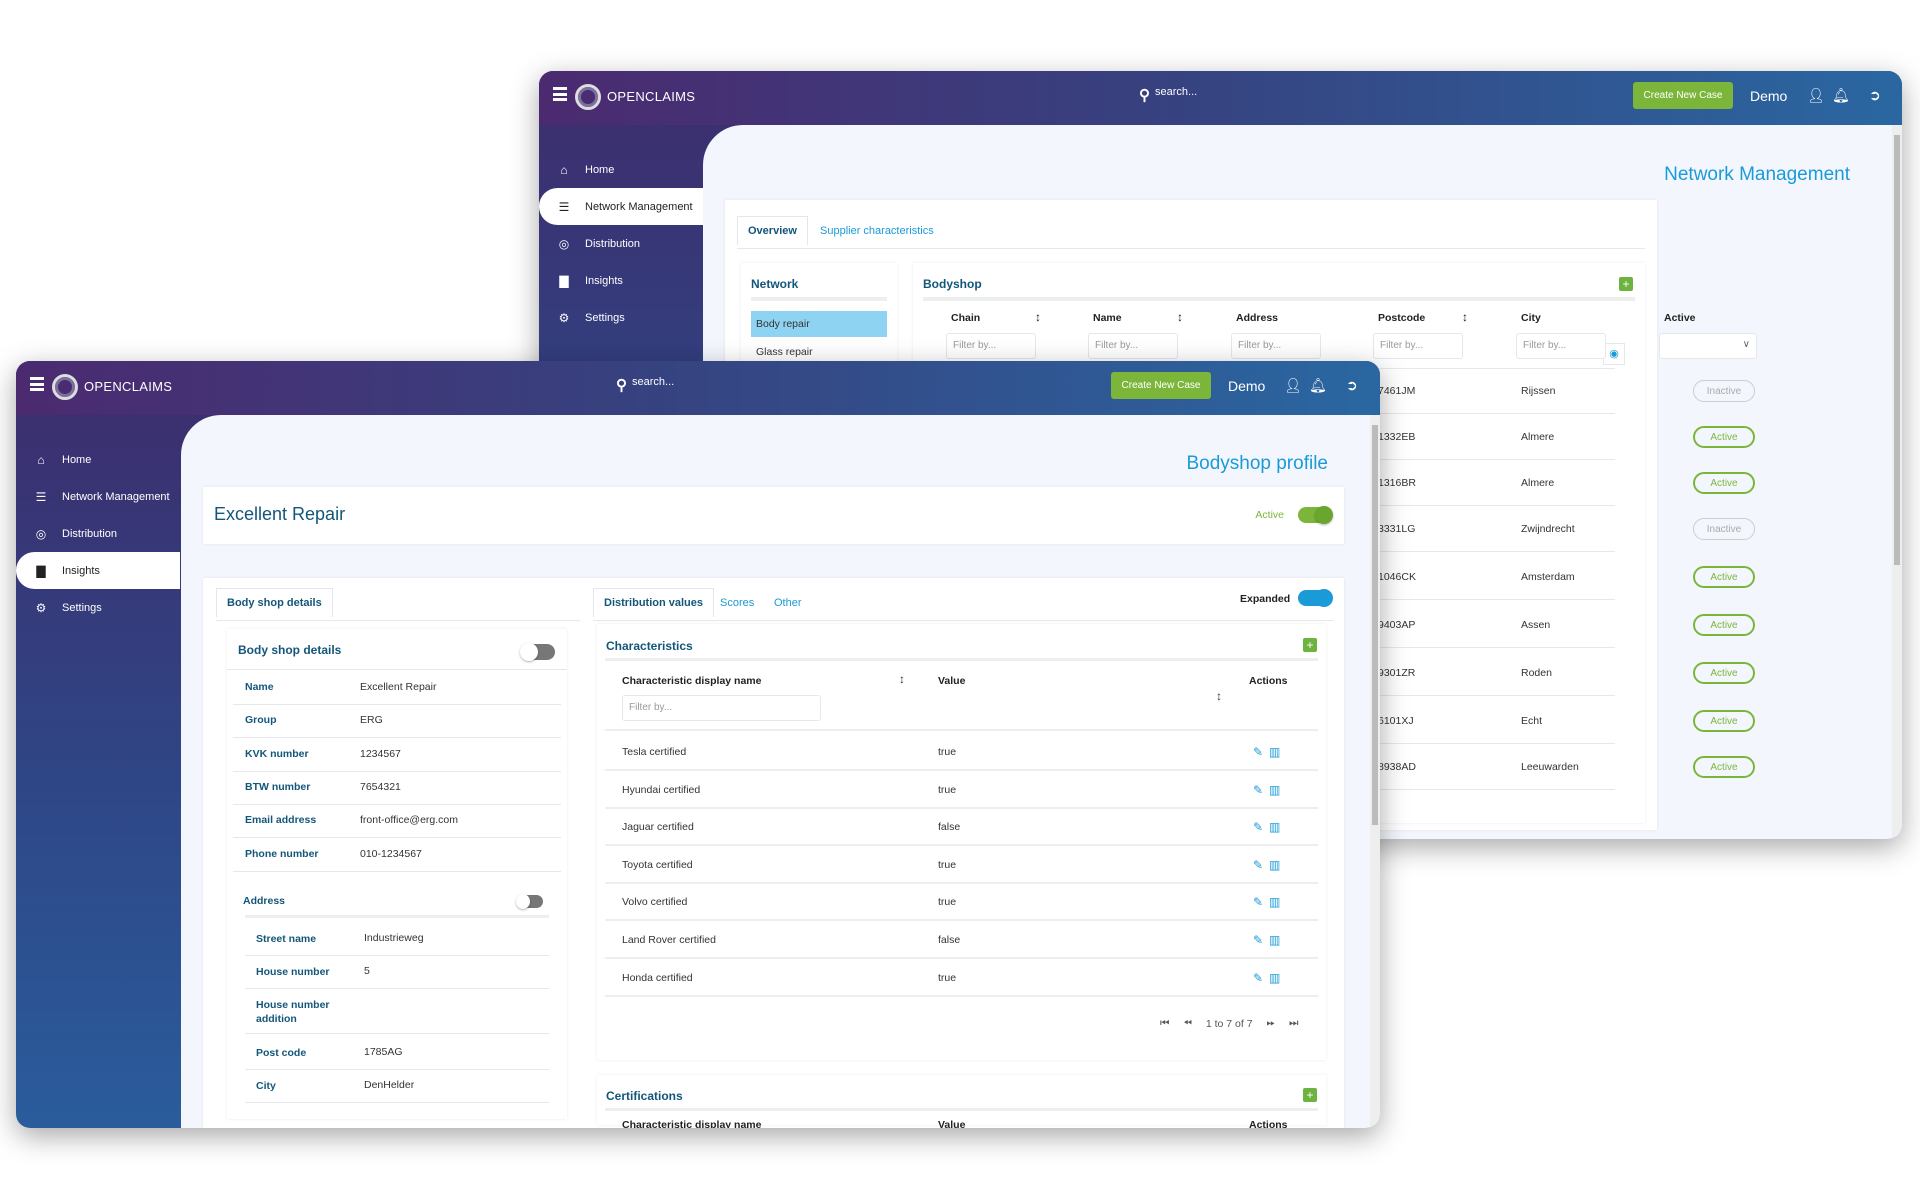  What do you see at coordinates (537, 652) in the screenshot?
I see `details-toggle` at bounding box center [537, 652].